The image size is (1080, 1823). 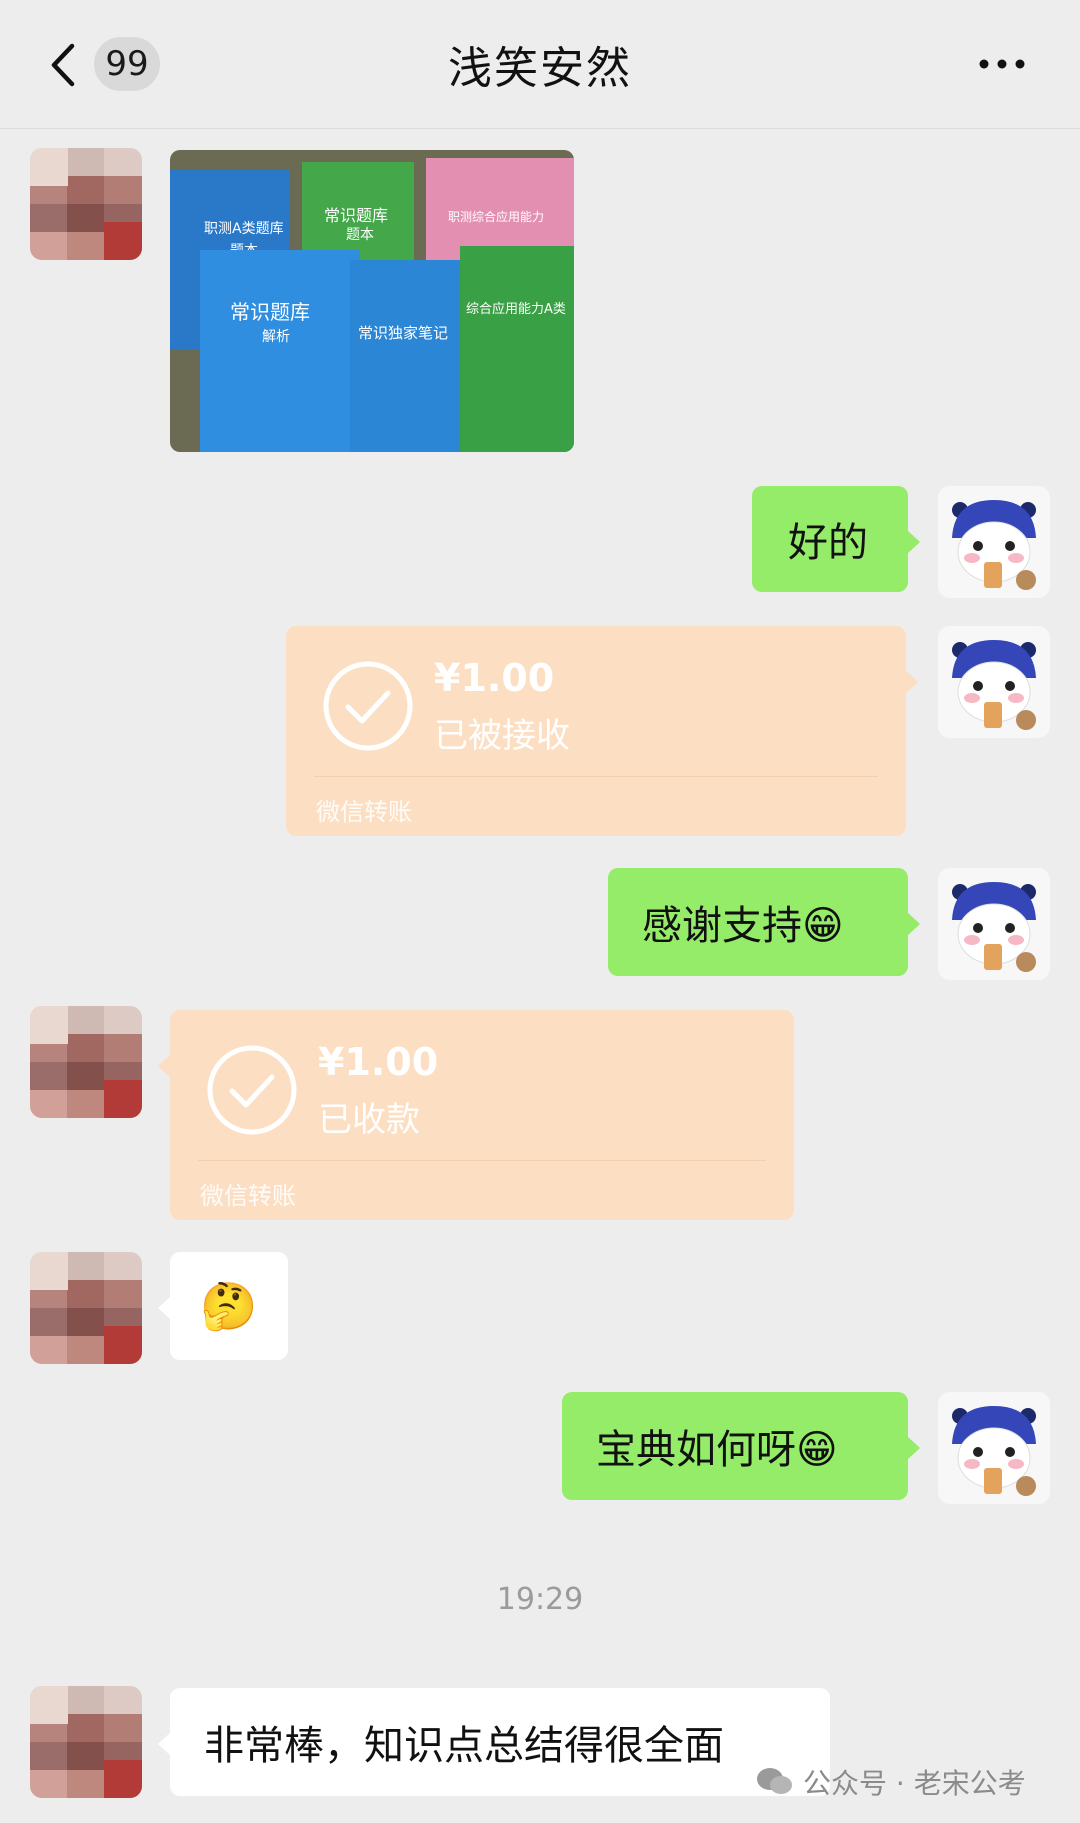 I want to click on book-cover: 常识题库 解析, so click(x=280, y=351).